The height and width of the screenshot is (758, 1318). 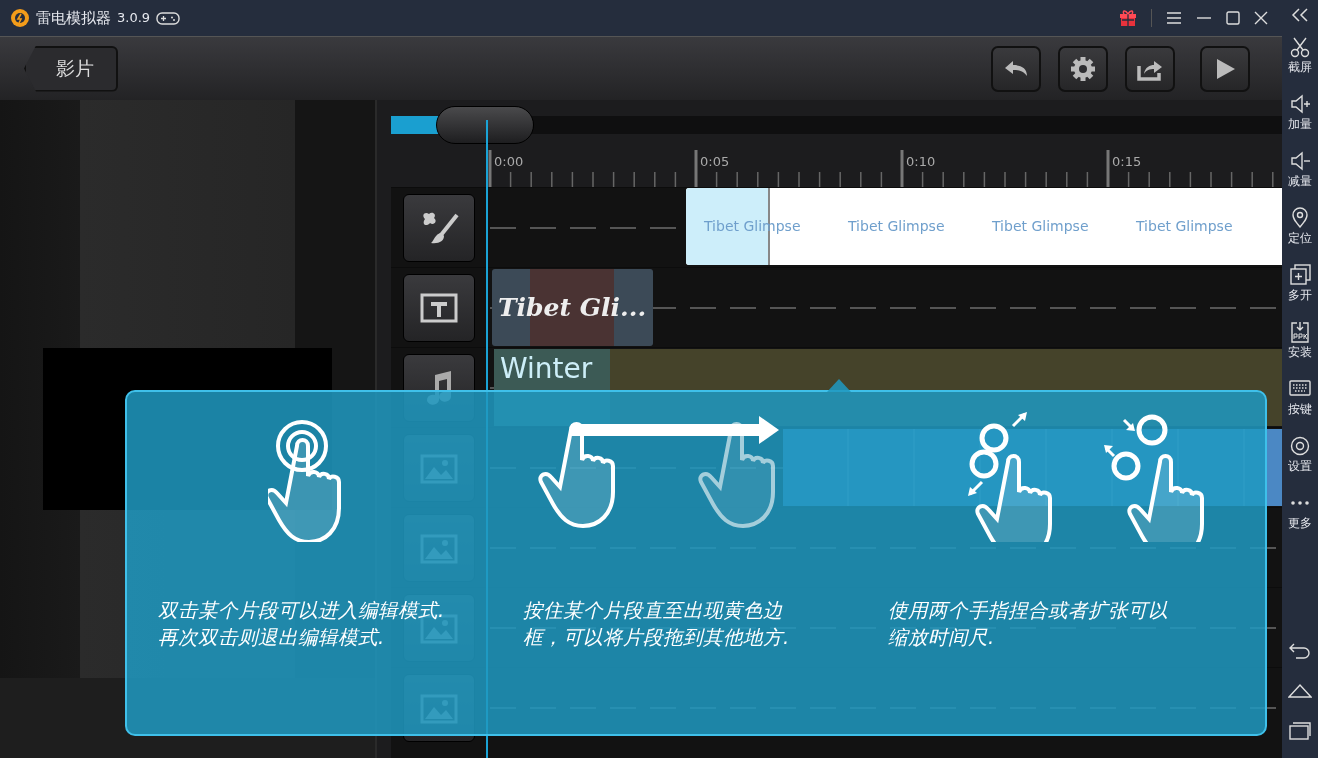 What do you see at coordinates (1300, 503) in the screenshot?
I see `more-icon` at bounding box center [1300, 503].